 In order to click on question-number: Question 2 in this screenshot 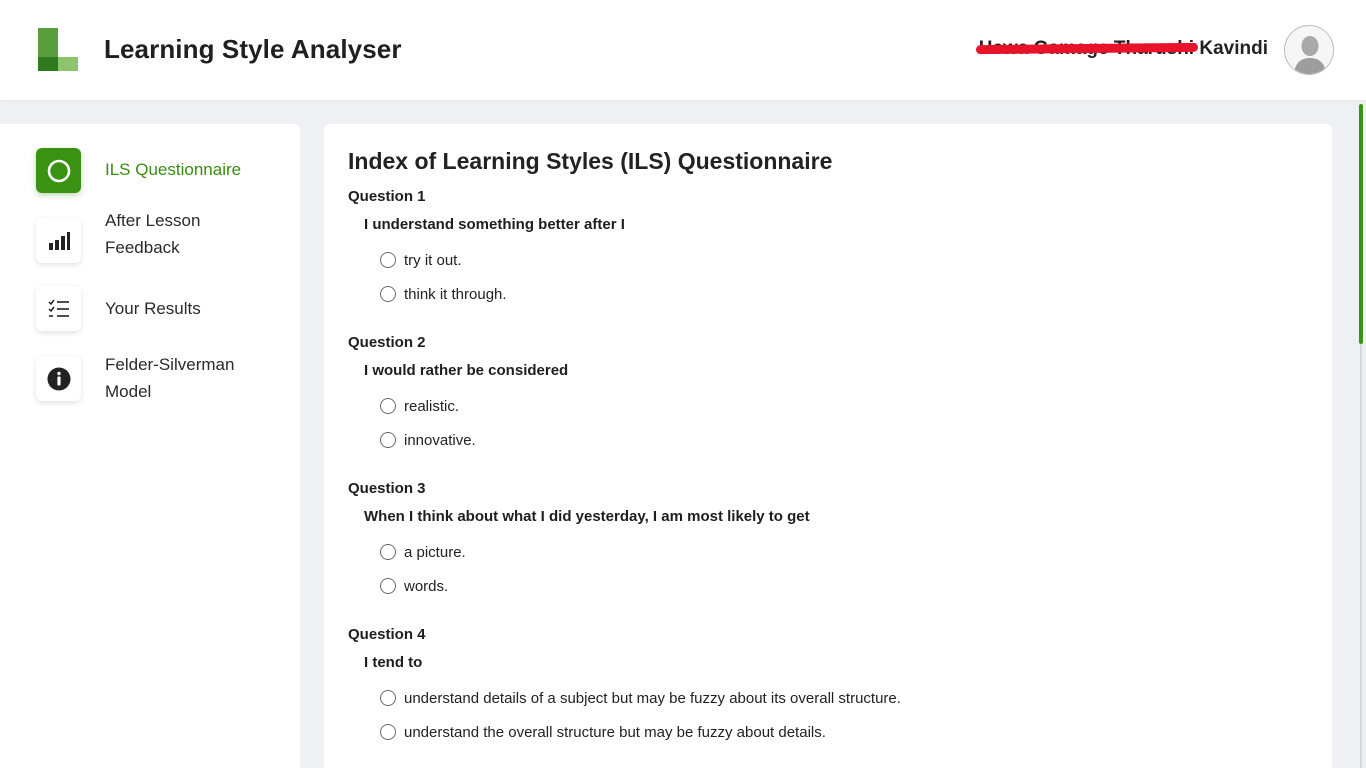, I will do `click(387, 342)`.